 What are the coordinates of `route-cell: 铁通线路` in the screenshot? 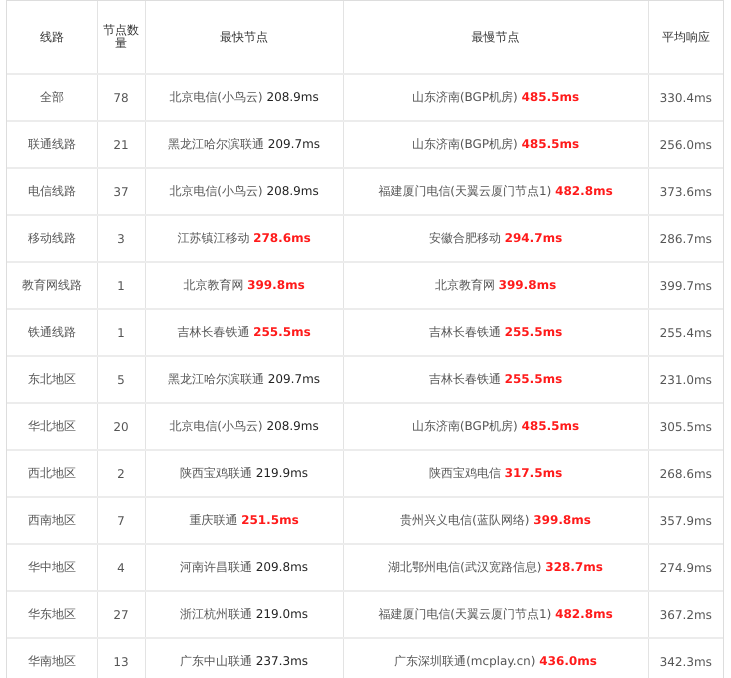 It's located at (52, 332).